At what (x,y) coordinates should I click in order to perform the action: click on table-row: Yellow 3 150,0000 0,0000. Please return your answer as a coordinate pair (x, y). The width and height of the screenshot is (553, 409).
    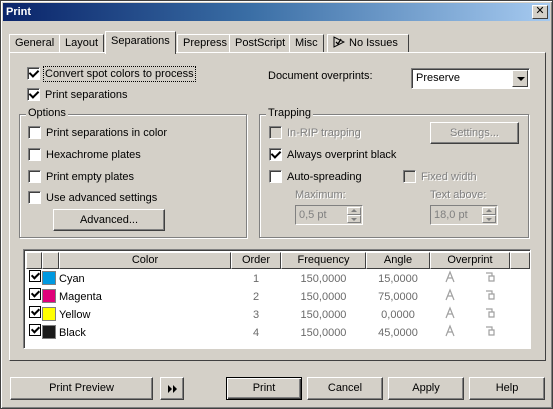
    Looking at the image, I should click on (277, 315).